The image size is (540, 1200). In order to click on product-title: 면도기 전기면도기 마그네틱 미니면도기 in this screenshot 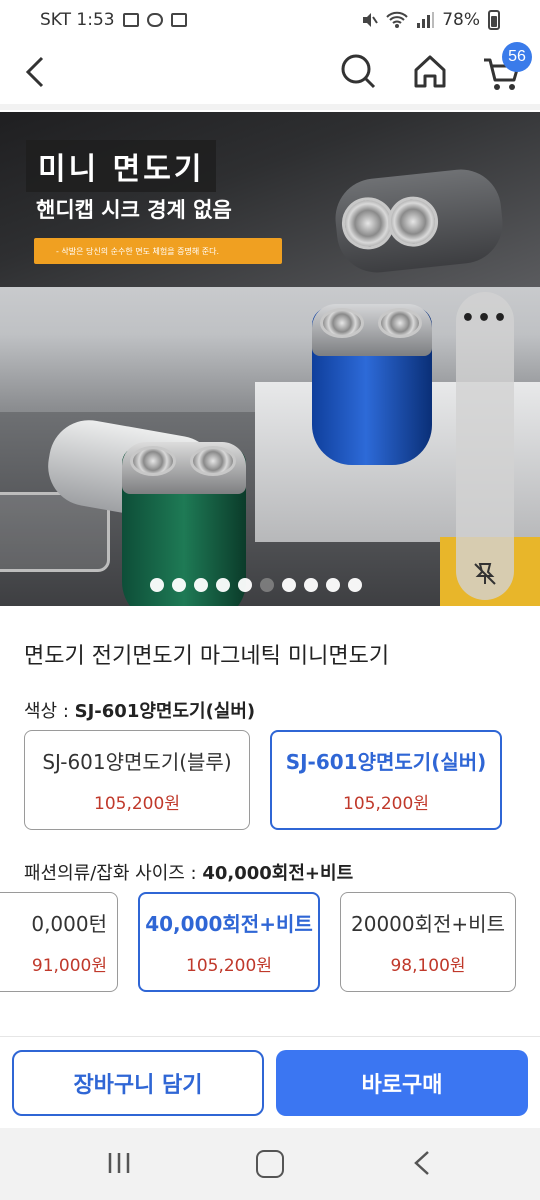, I will do `click(207, 656)`.